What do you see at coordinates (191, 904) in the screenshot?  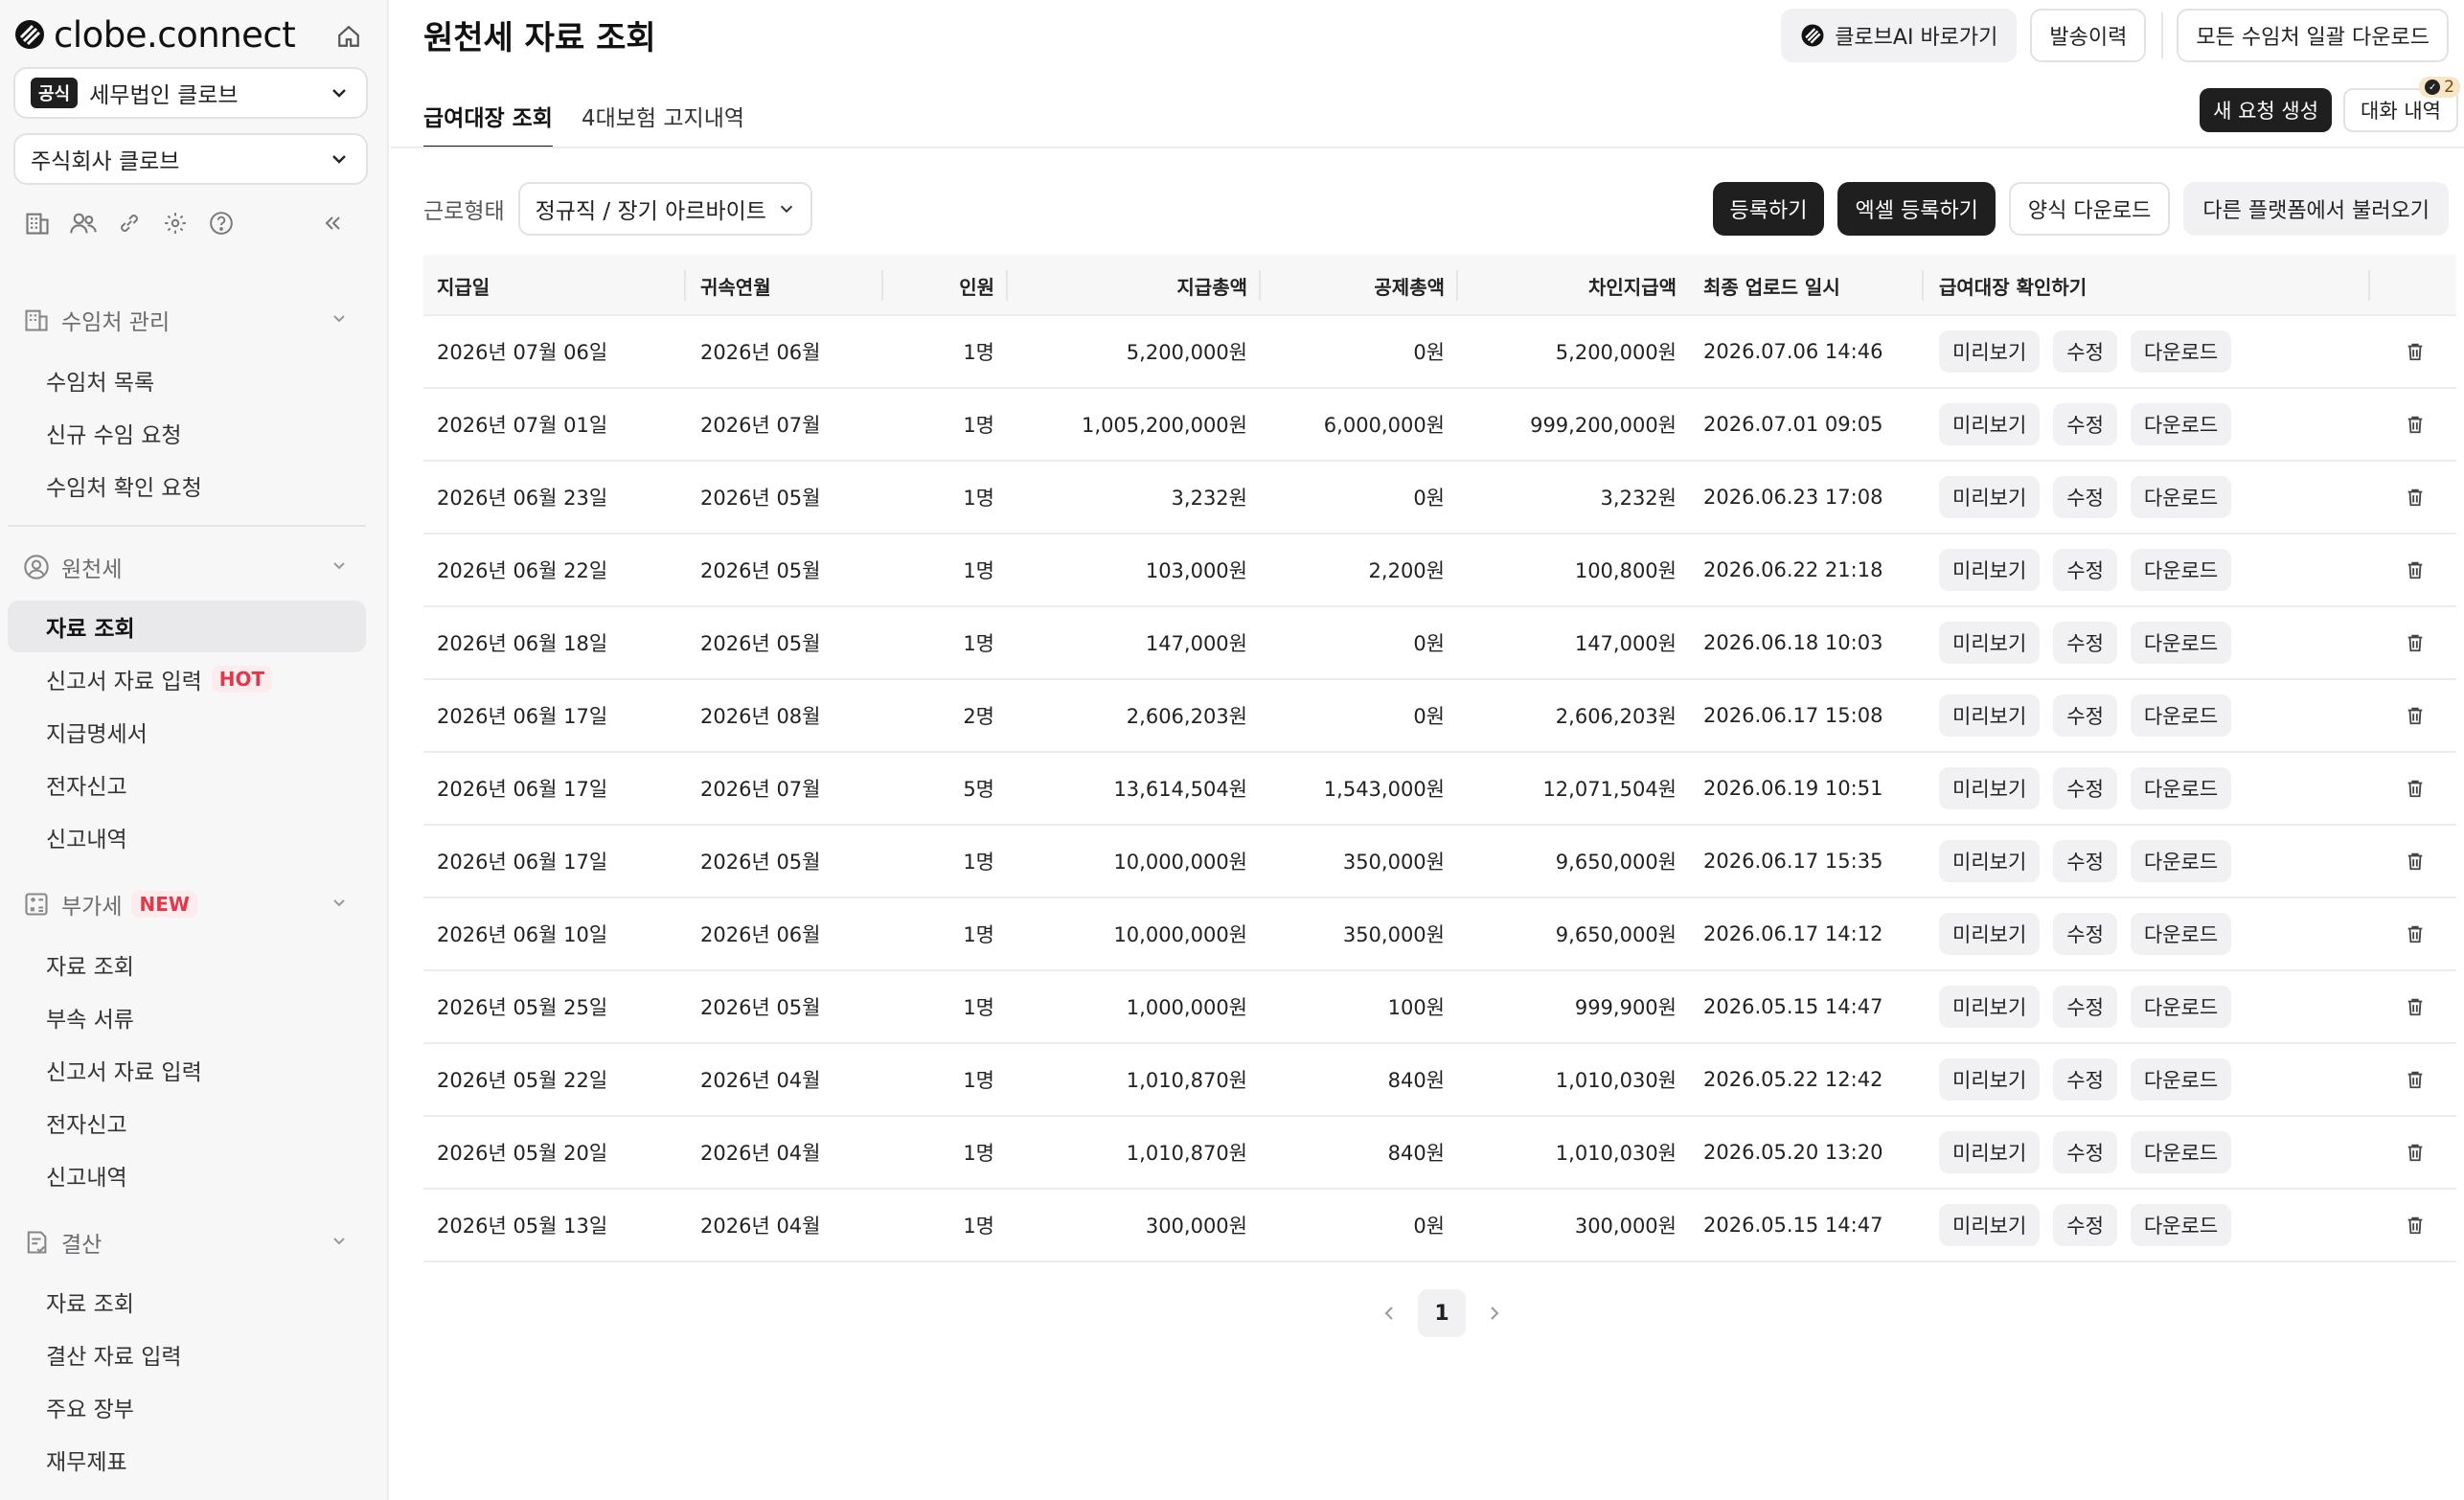 I see `section-vat: 부가세 NEW` at bounding box center [191, 904].